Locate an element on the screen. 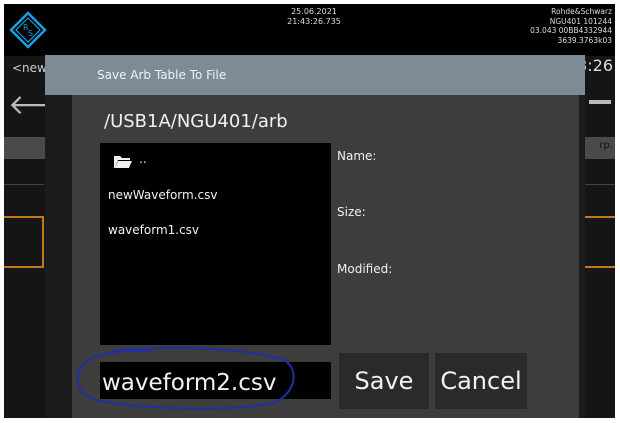 Image resolution: width=620 pixels, height=423 pixels. dialog-title-bar: Save Arb Table To File is located at coordinates (315, 75).